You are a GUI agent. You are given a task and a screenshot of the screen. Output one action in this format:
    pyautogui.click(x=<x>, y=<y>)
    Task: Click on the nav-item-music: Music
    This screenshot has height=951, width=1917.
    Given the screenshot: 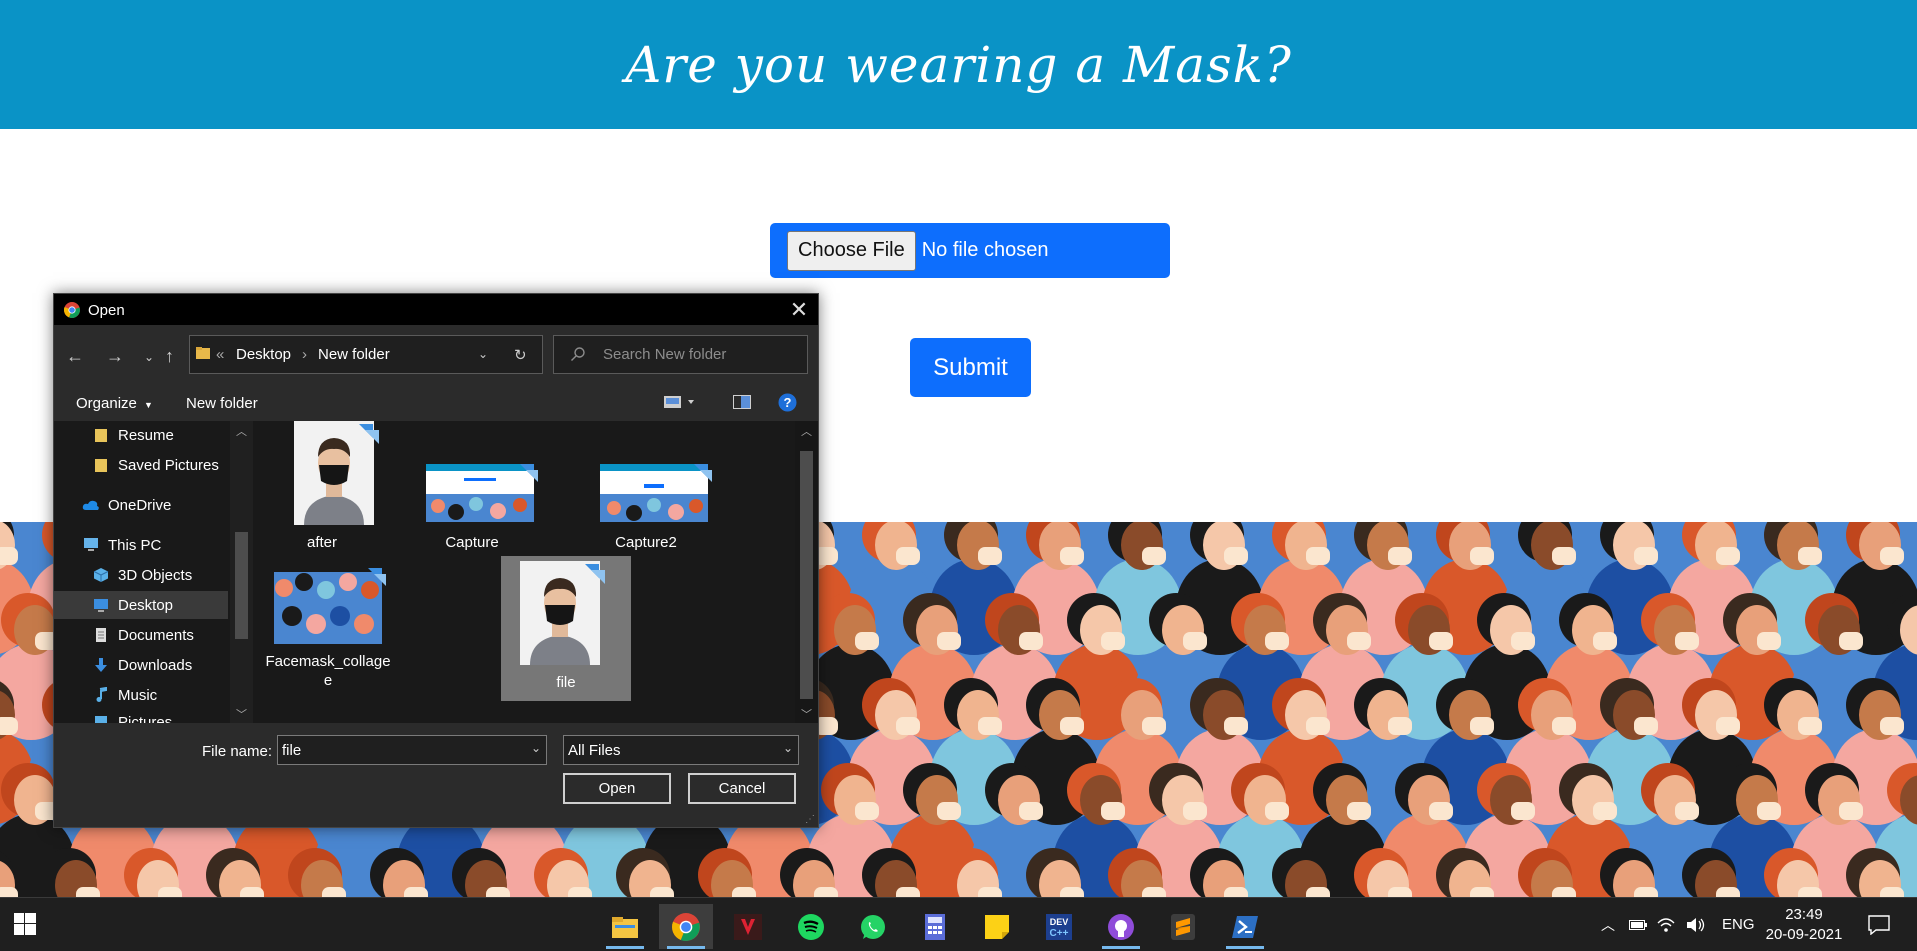 What is the action you would take?
    pyautogui.click(x=141, y=695)
    